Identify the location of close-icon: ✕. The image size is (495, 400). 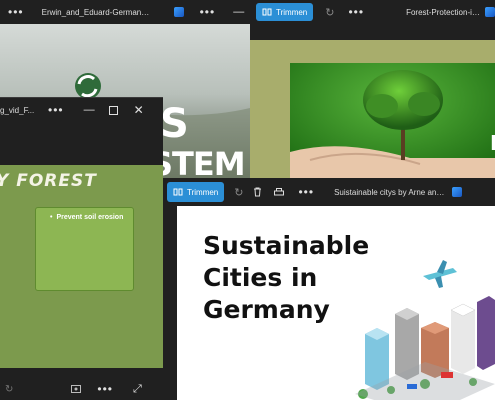
(139, 110).